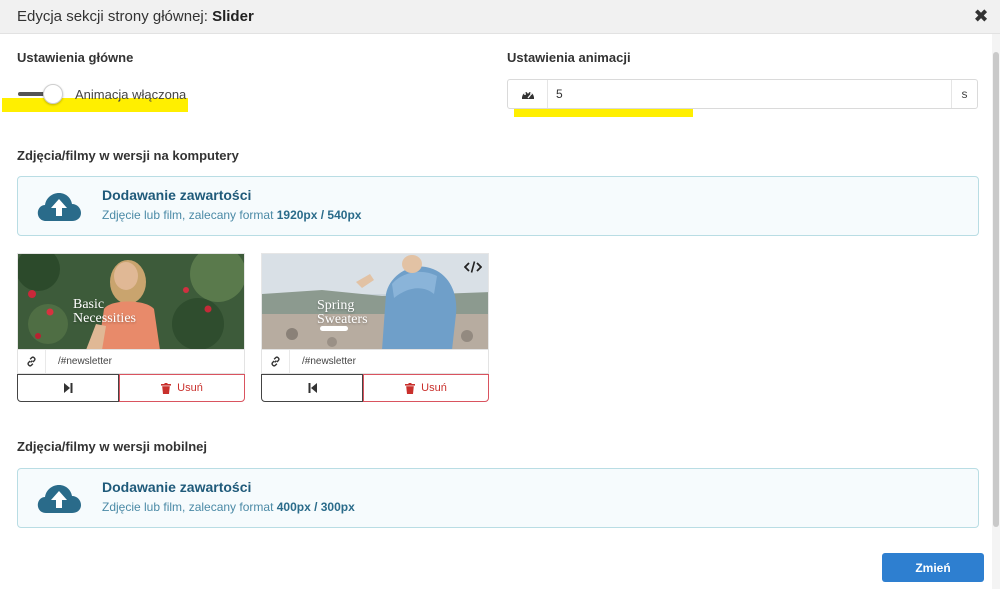  I want to click on move-previous-button, so click(312, 388).